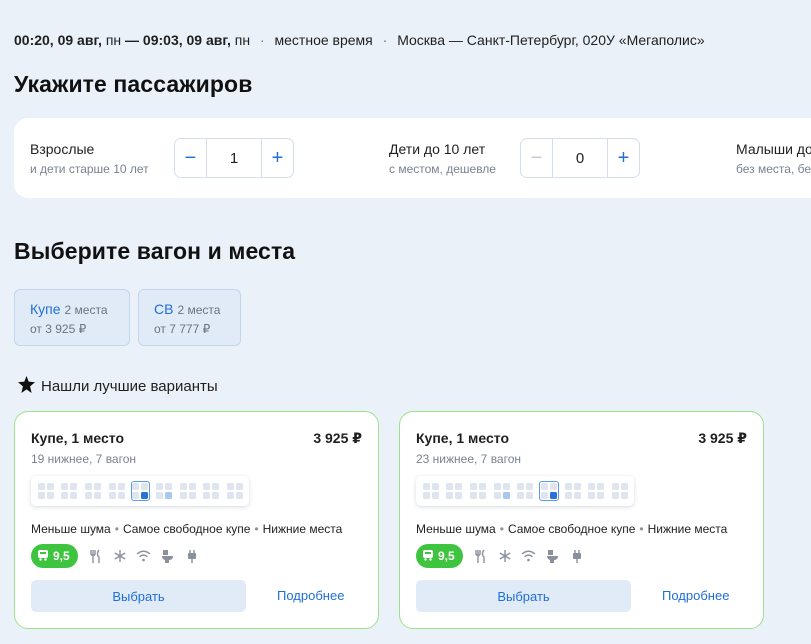 This screenshot has width=811, height=644. I want to click on class-seats: 2 места, so click(86, 310).